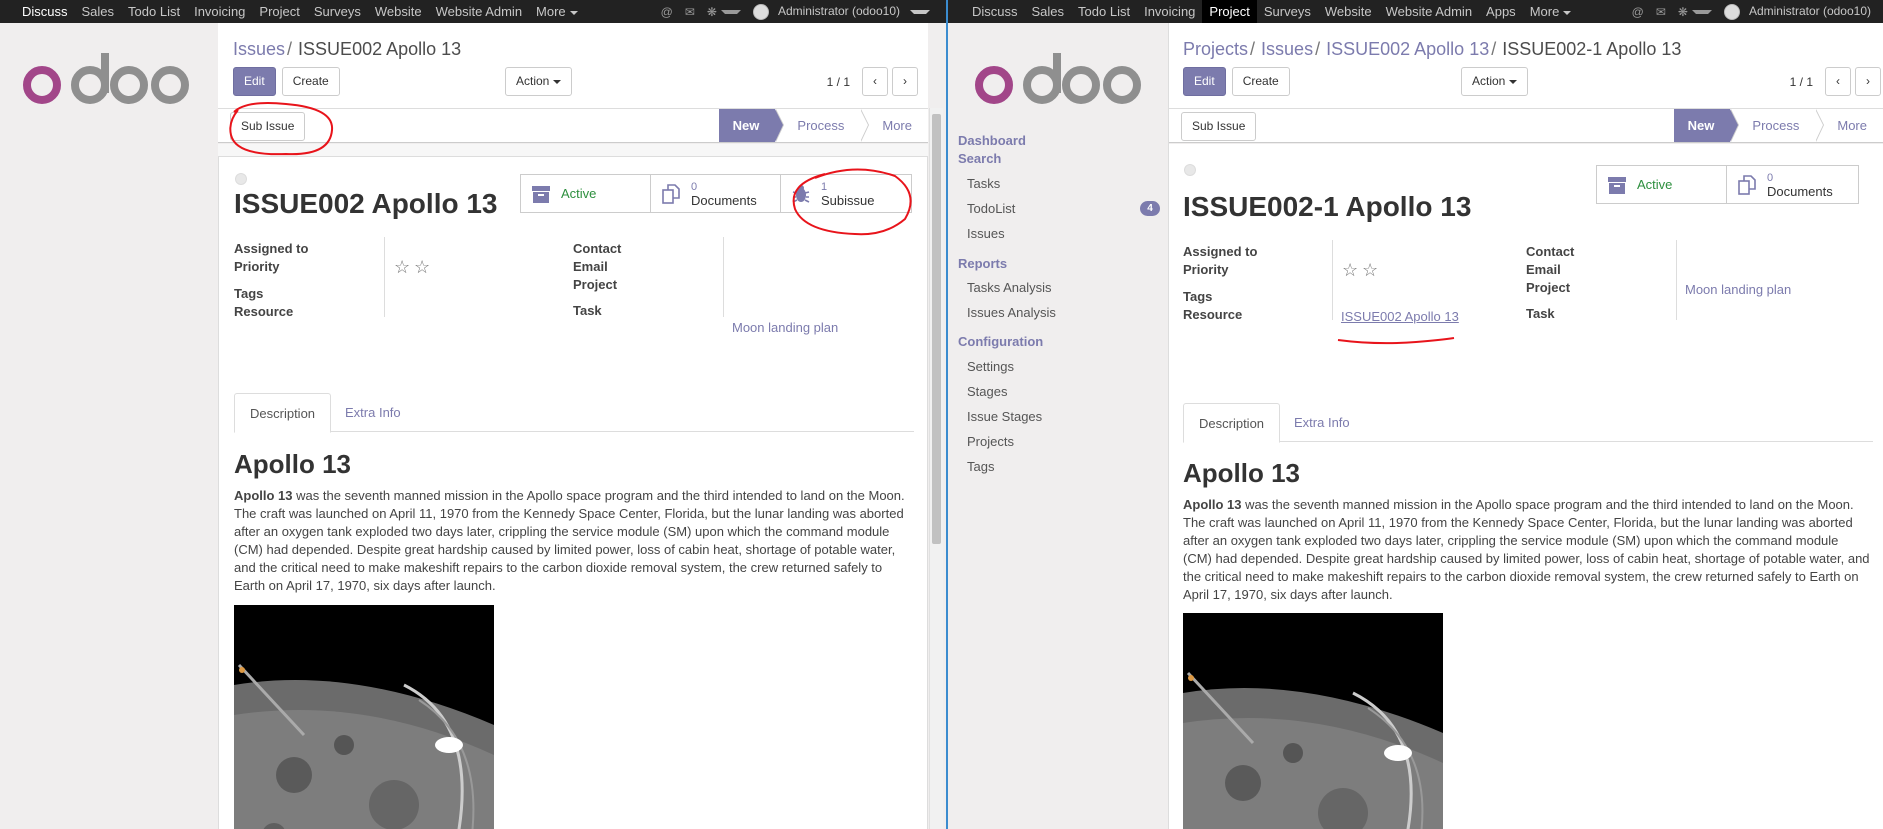 The width and height of the screenshot is (1883, 829). What do you see at coordinates (1501, 11) in the screenshot?
I see `menu-apps: Apps` at bounding box center [1501, 11].